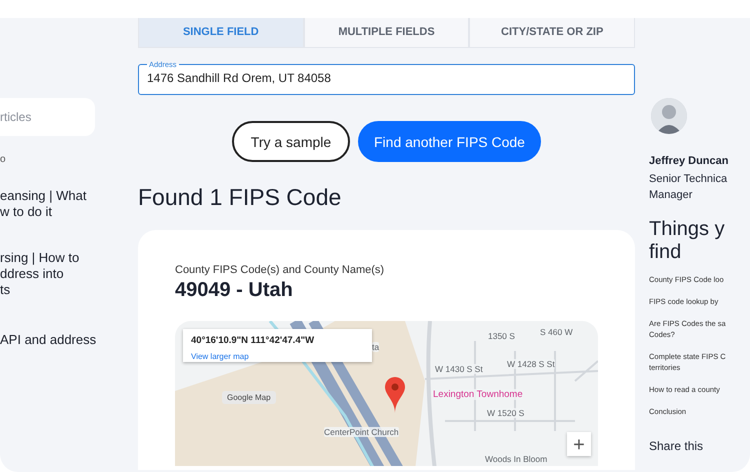 Image resolution: width=750 pixels, height=472 pixels. I want to click on map-label: Woods In Bloom, so click(516, 459).